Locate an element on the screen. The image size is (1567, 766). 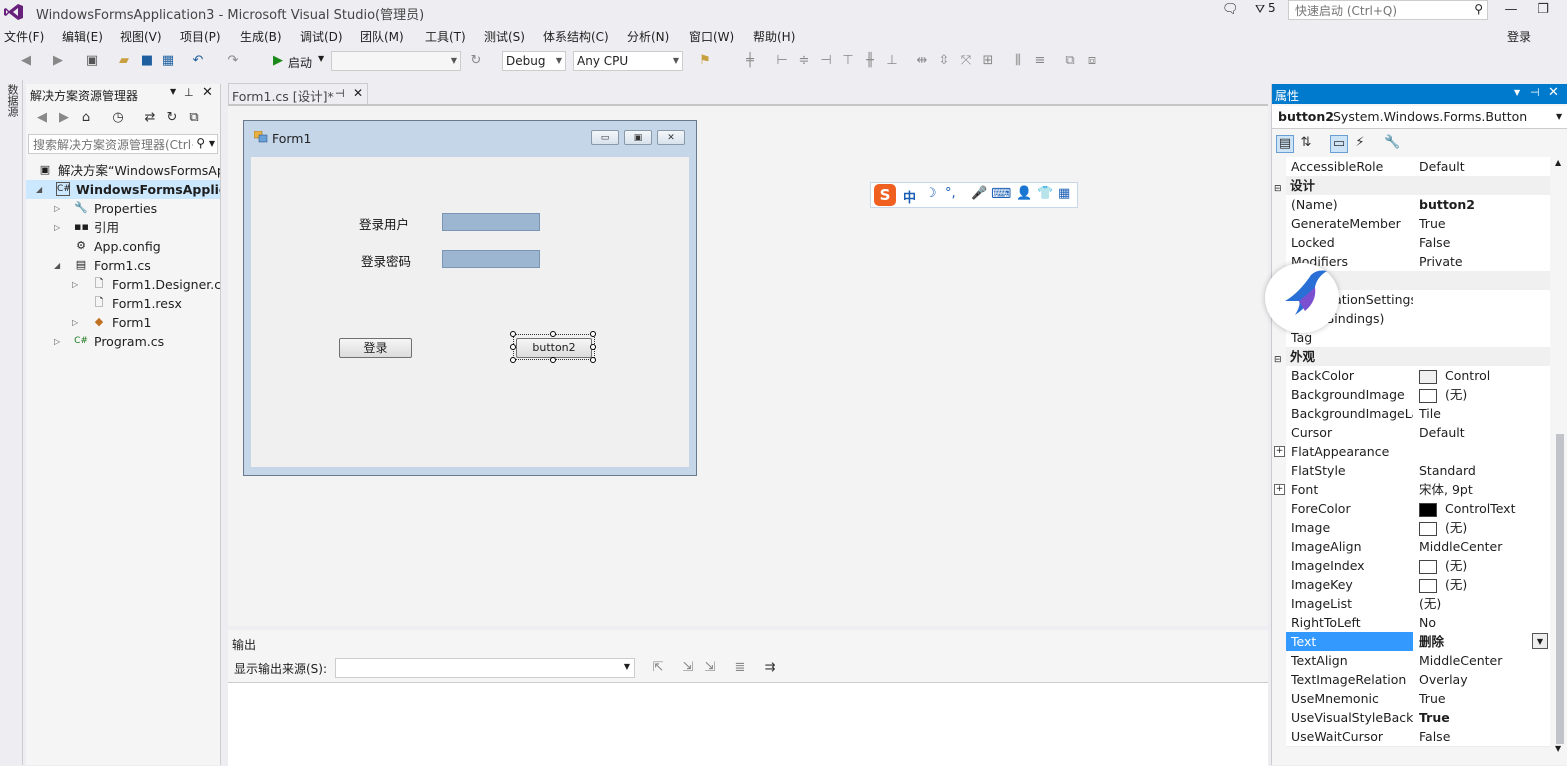
properties-view-icon: ▭ is located at coordinates (1339, 144).